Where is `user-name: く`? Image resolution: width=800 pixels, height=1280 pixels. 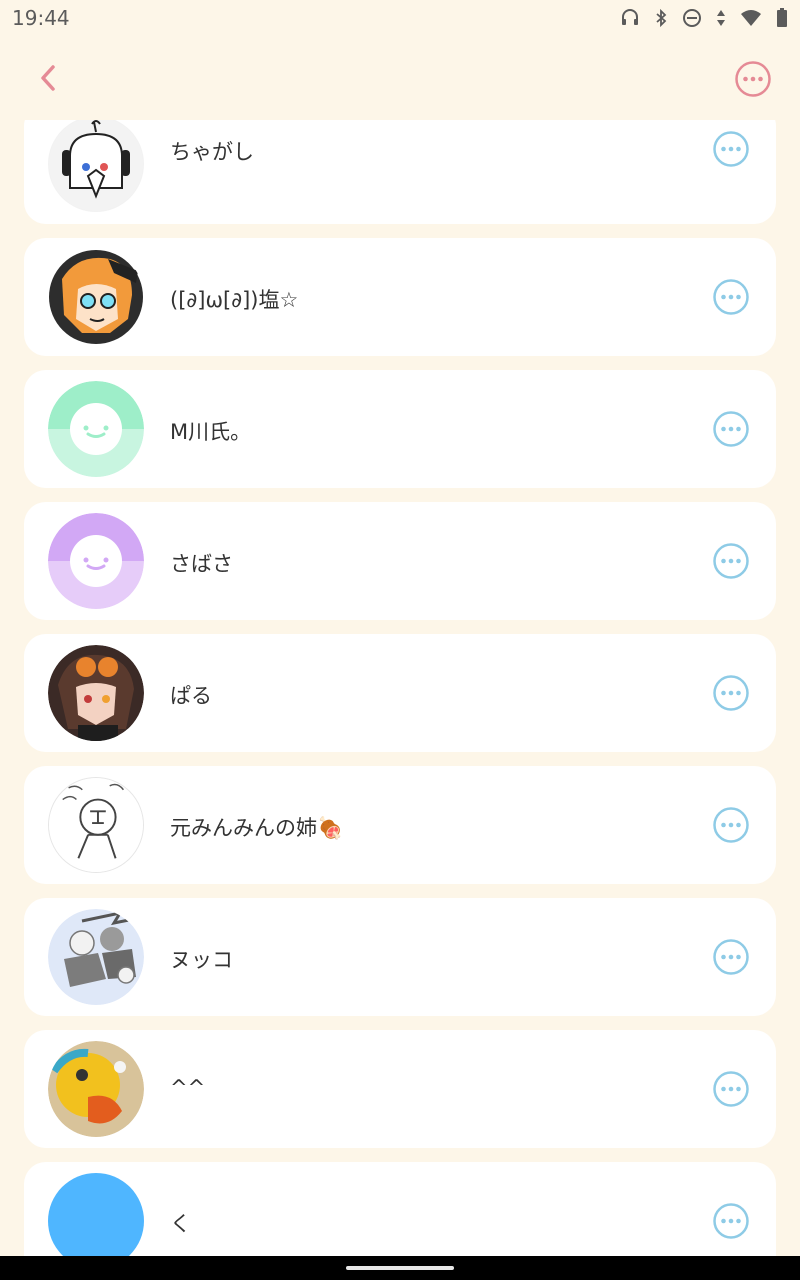
user-name: く is located at coordinates (180, 1224).